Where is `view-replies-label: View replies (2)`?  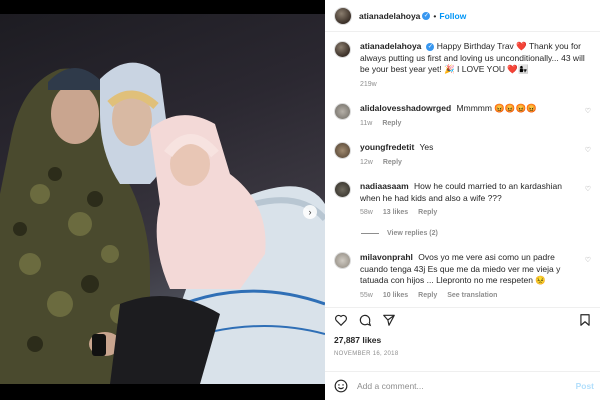
view-replies-label: View replies (2) is located at coordinates (412, 233).